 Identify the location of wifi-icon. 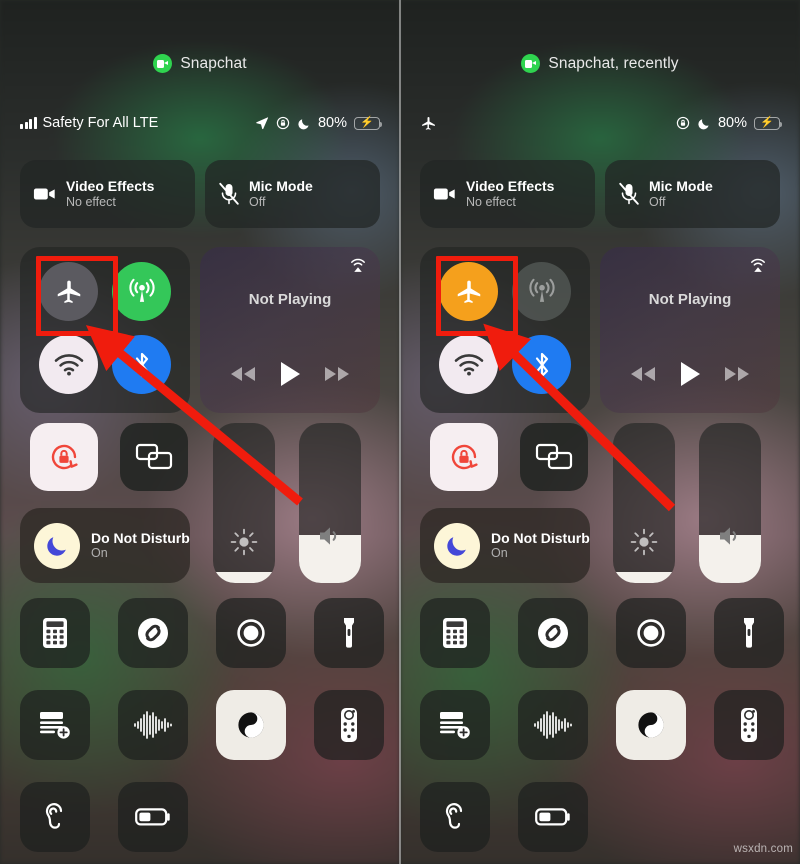
(68, 364).